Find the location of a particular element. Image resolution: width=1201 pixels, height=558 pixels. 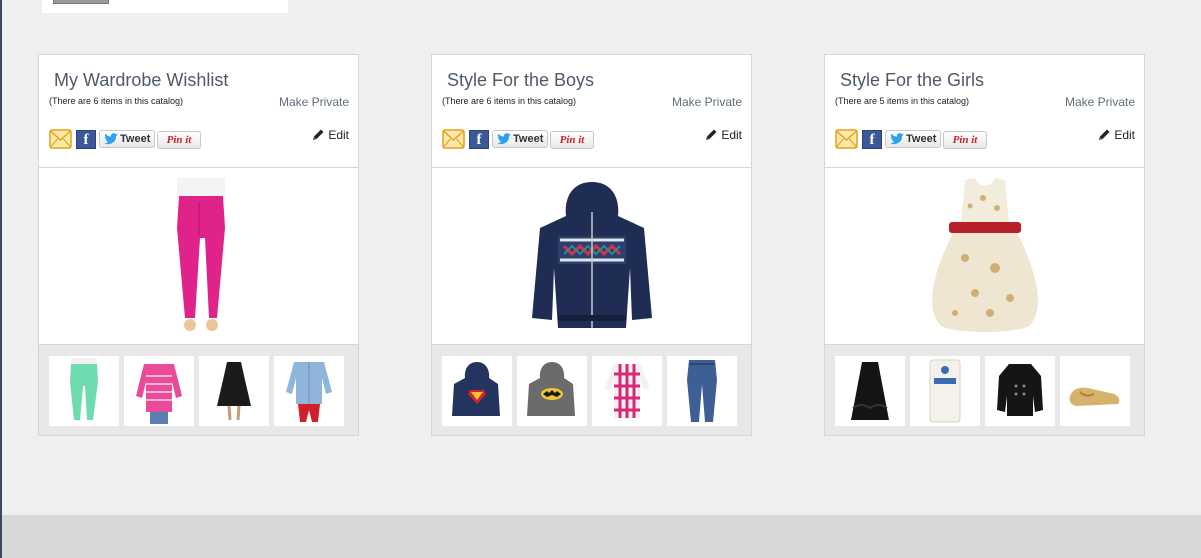

catalog-title: Style For the Girls is located at coordinates (912, 80).